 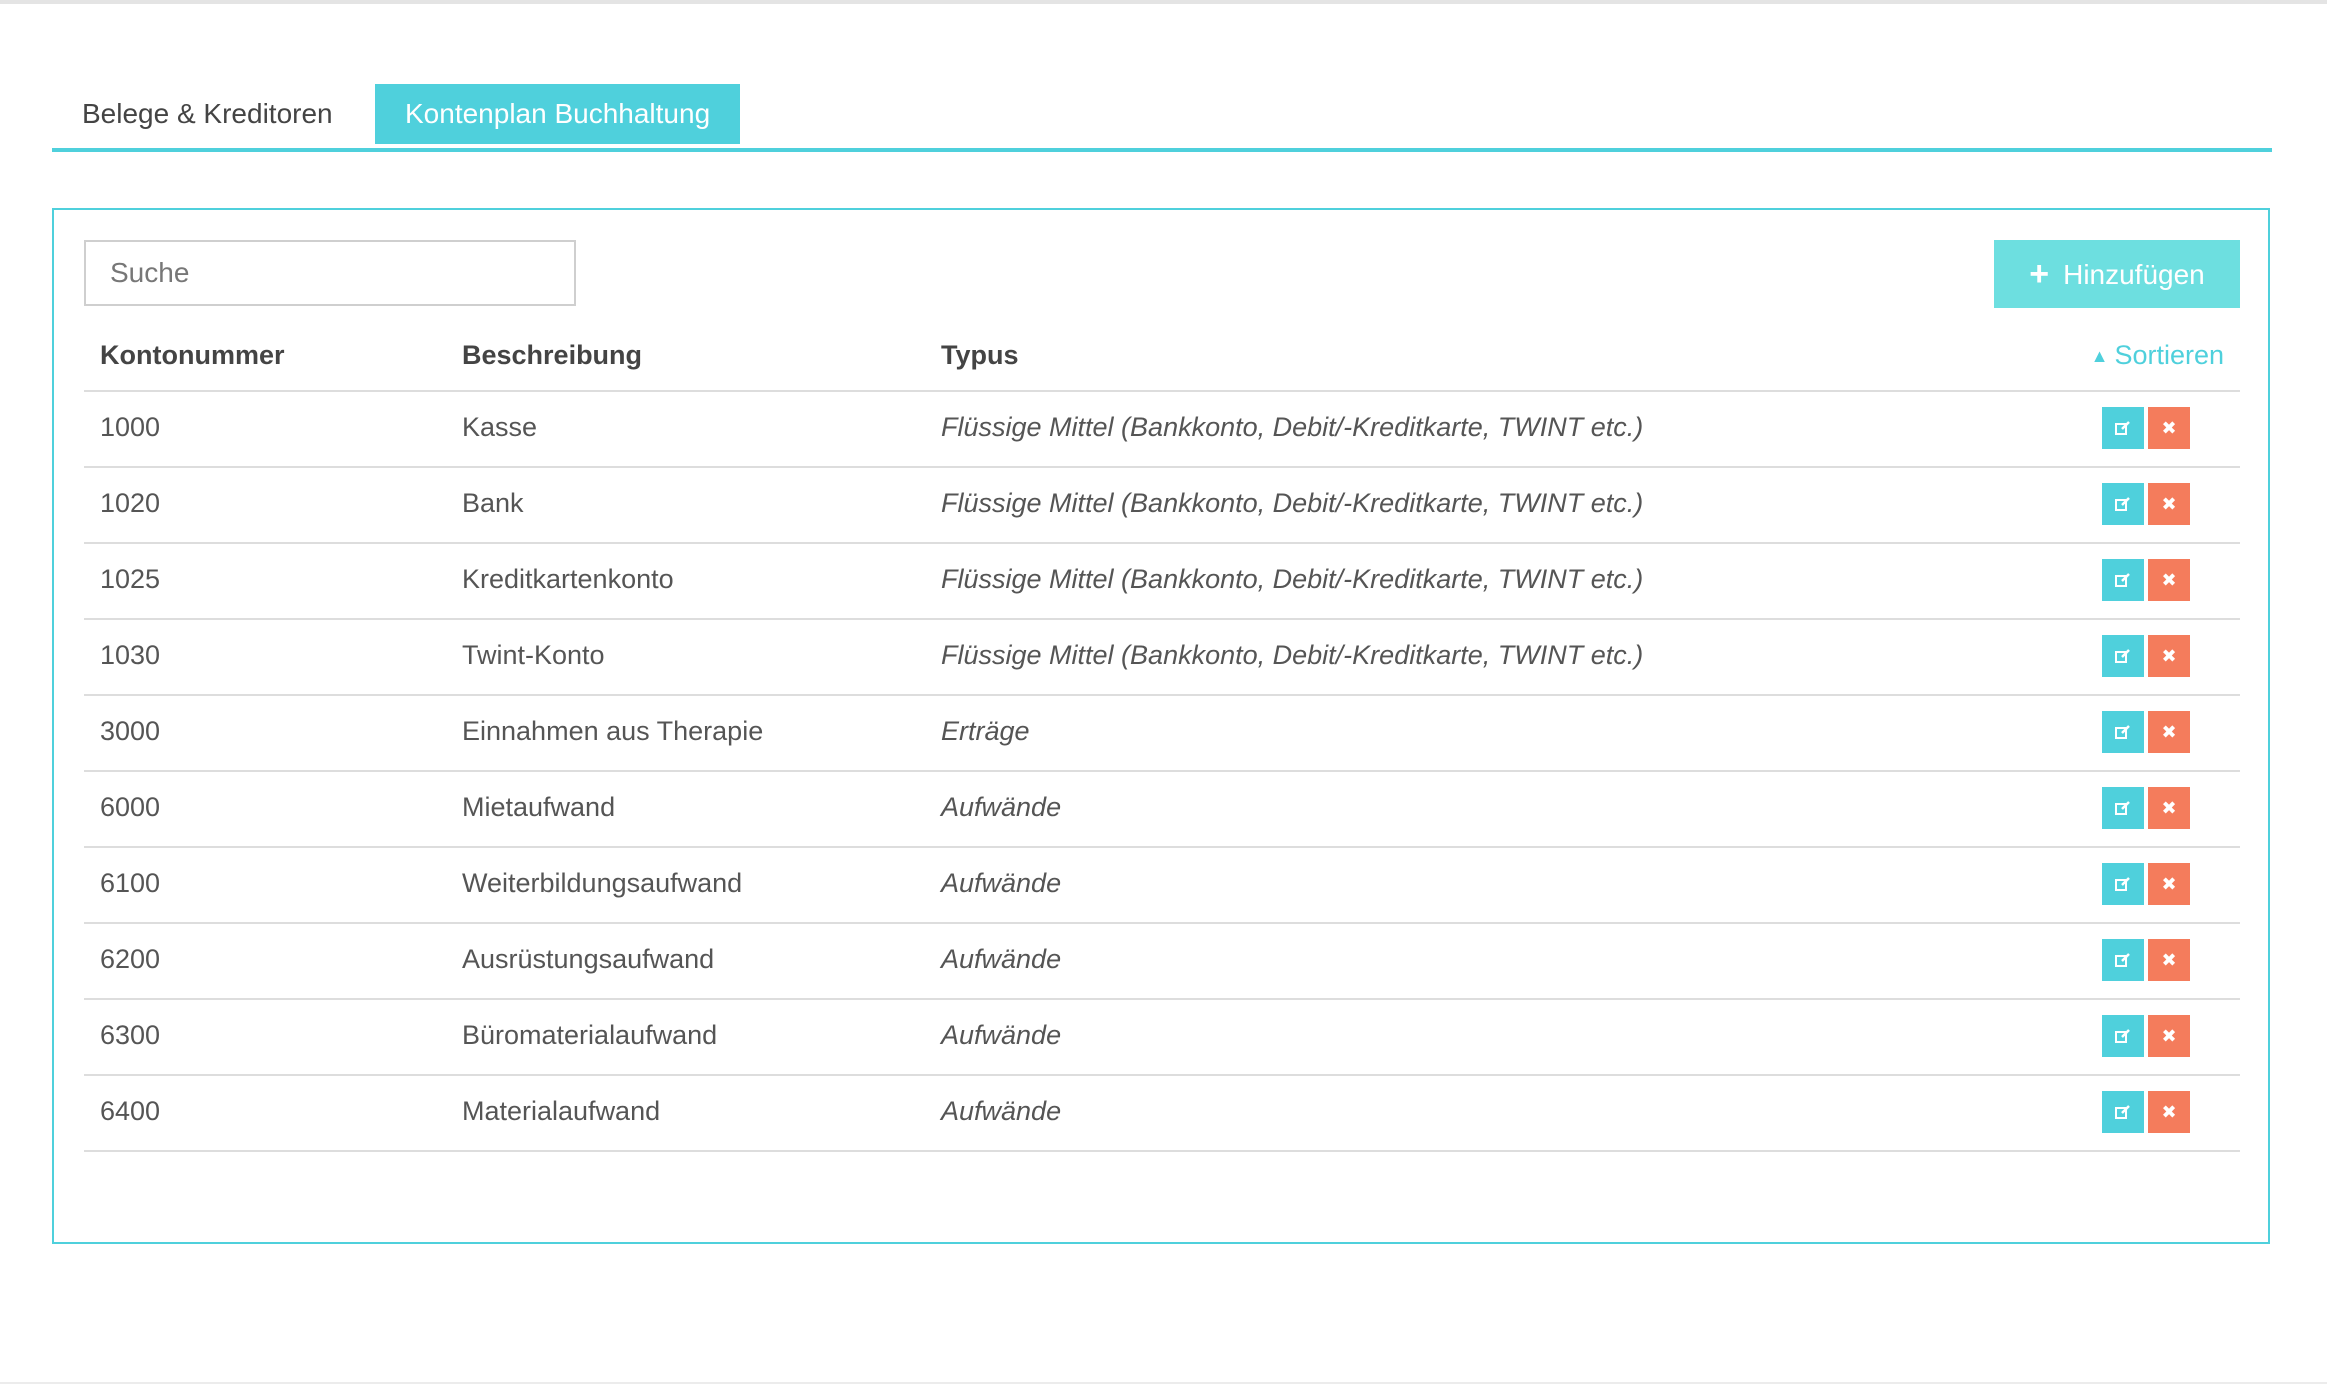 I want to click on cell-kontonummer: 1000, so click(x=130, y=427).